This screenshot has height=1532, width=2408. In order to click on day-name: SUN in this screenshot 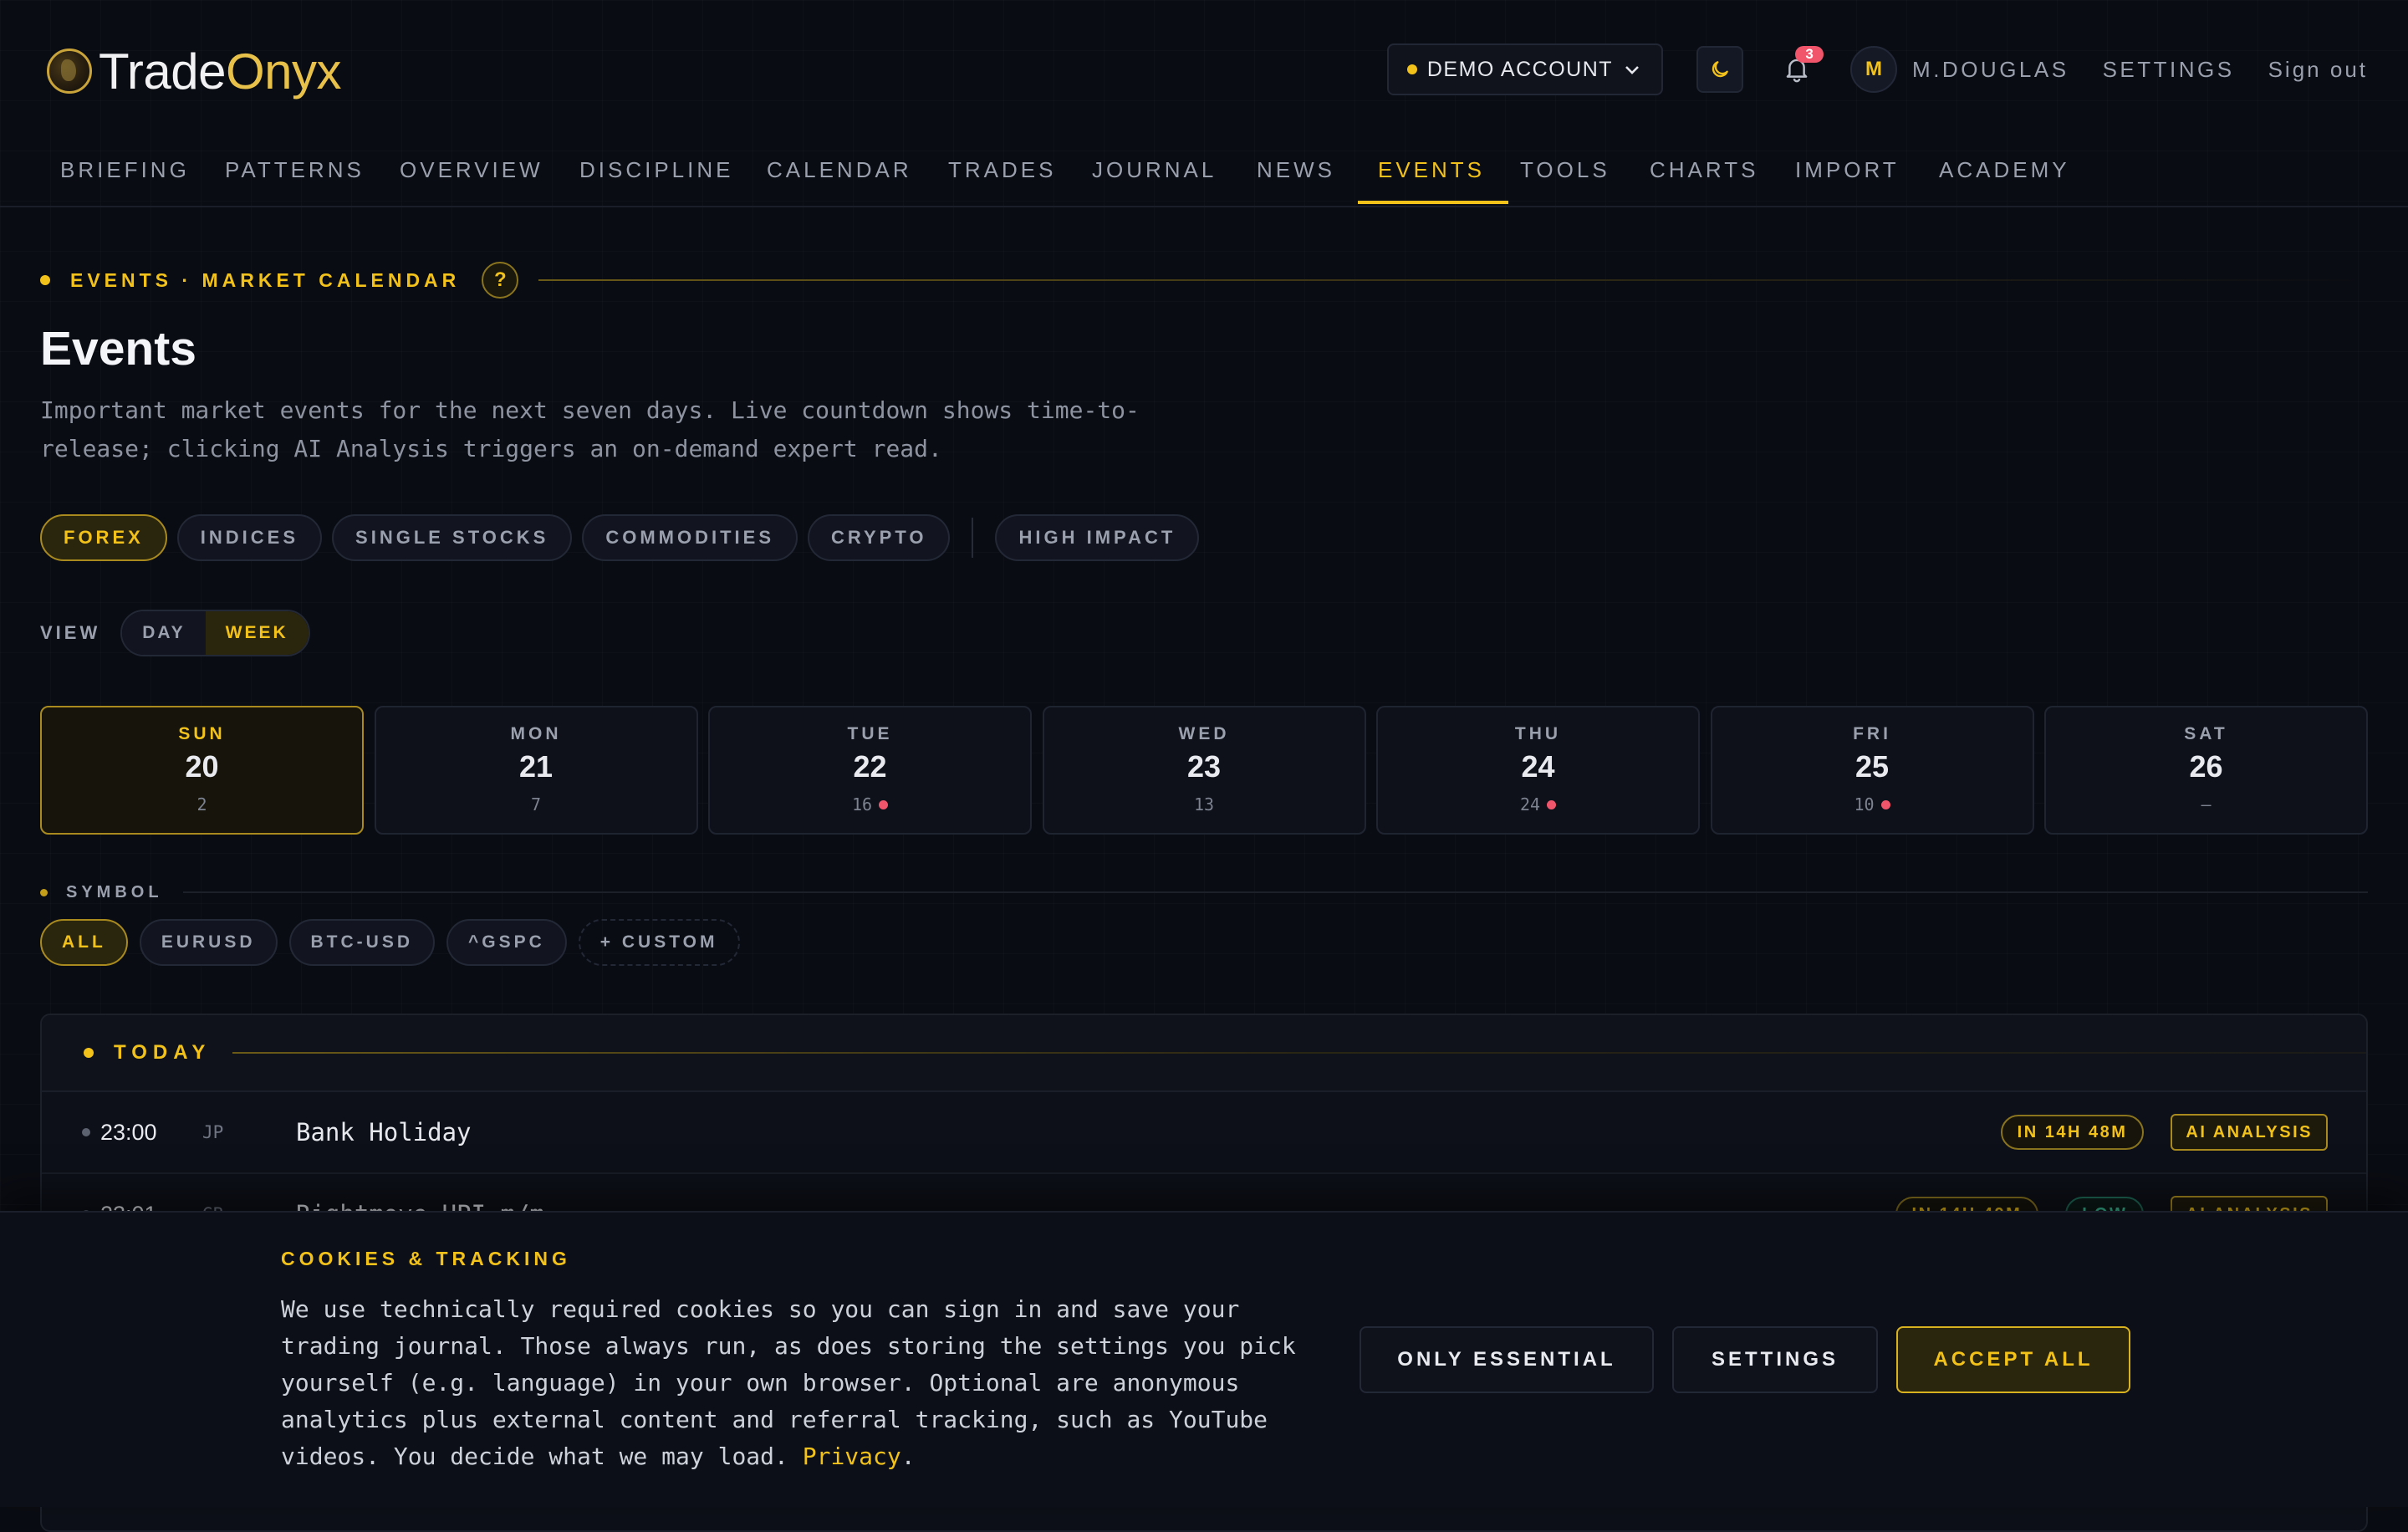, I will do `click(202, 733)`.